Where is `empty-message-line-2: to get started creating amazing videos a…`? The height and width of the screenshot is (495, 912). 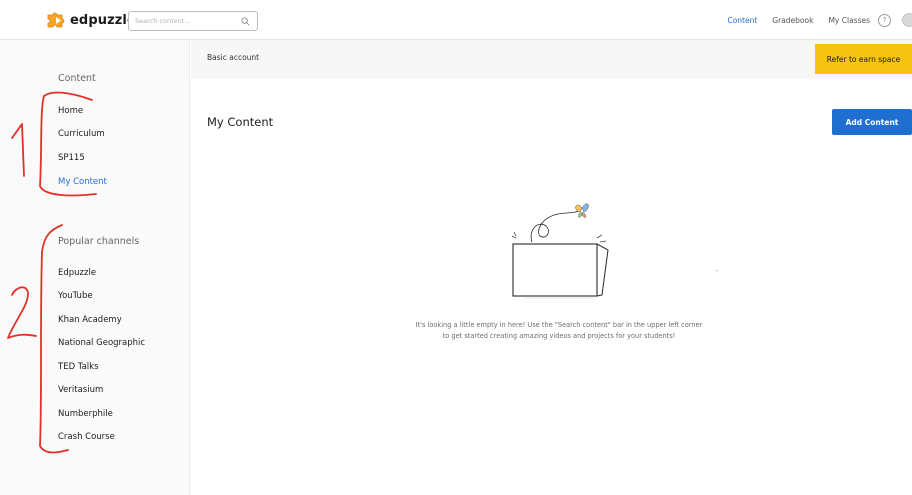 empty-message-line-2: to get started creating amazing videos a… is located at coordinates (559, 335).